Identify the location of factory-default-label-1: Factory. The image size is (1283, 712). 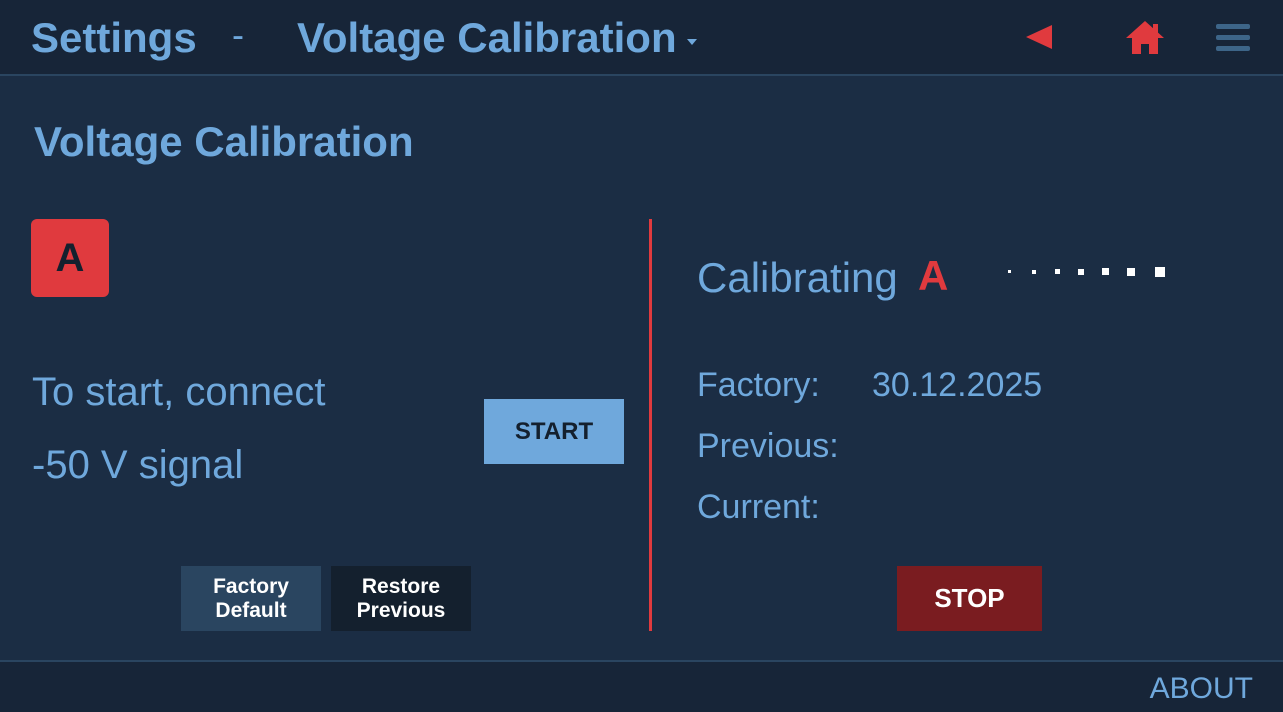
(251, 586).